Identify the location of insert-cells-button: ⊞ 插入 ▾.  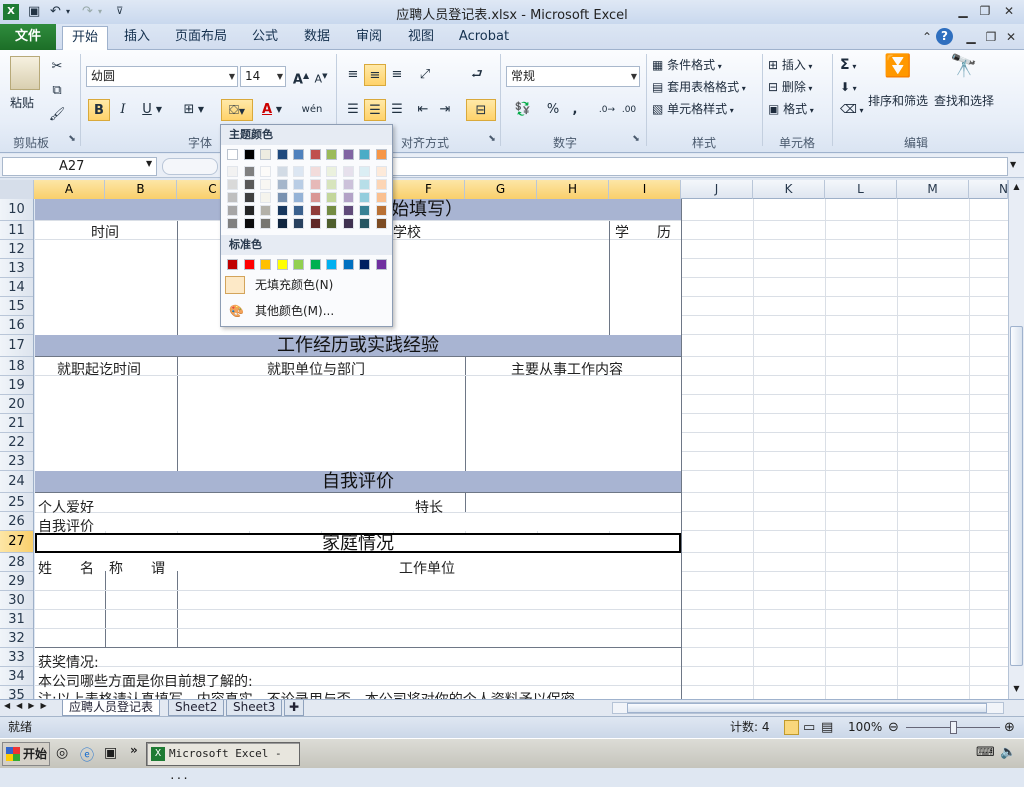
(790, 66).